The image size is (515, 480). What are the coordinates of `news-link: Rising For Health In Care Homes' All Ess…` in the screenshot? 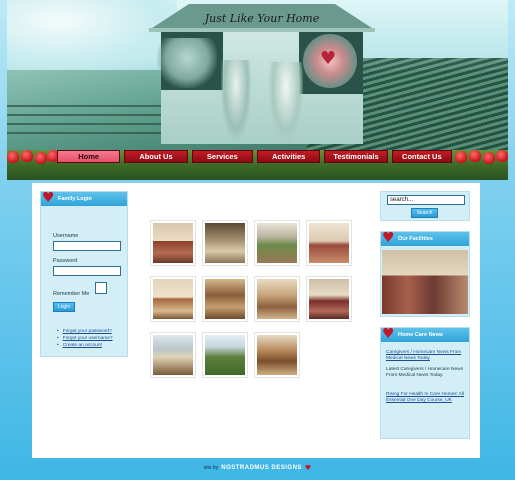 It's located at (427, 397).